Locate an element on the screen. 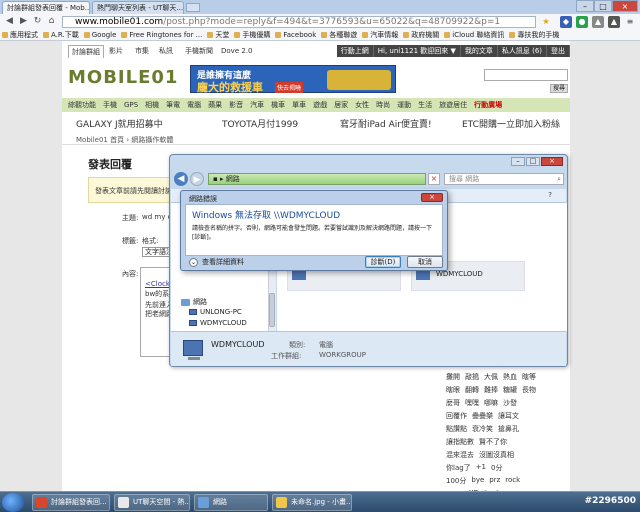 This screenshot has width=640, height=512. emoticon-link: 疊疊樂 is located at coordinates (482, 416).